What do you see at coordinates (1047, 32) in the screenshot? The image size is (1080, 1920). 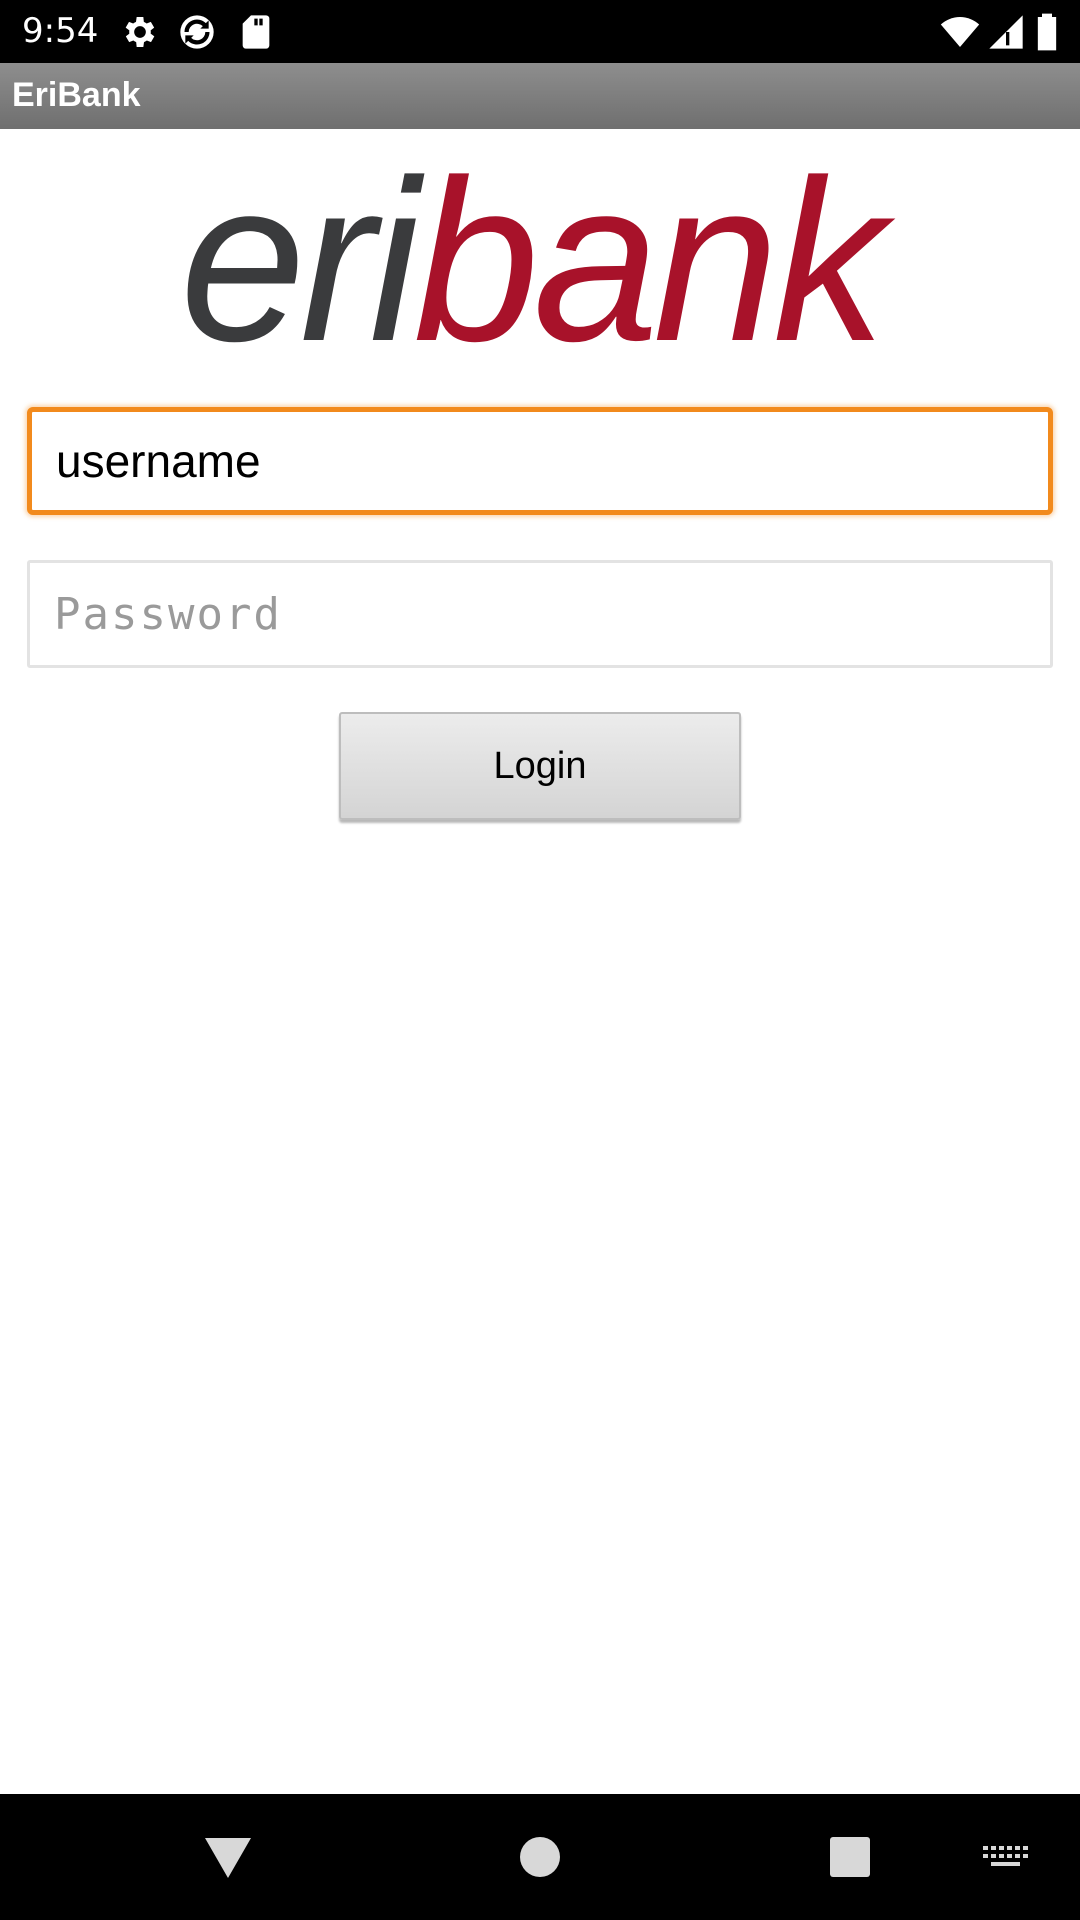 I see `battery-icon` at bounding box center [1047, 32].